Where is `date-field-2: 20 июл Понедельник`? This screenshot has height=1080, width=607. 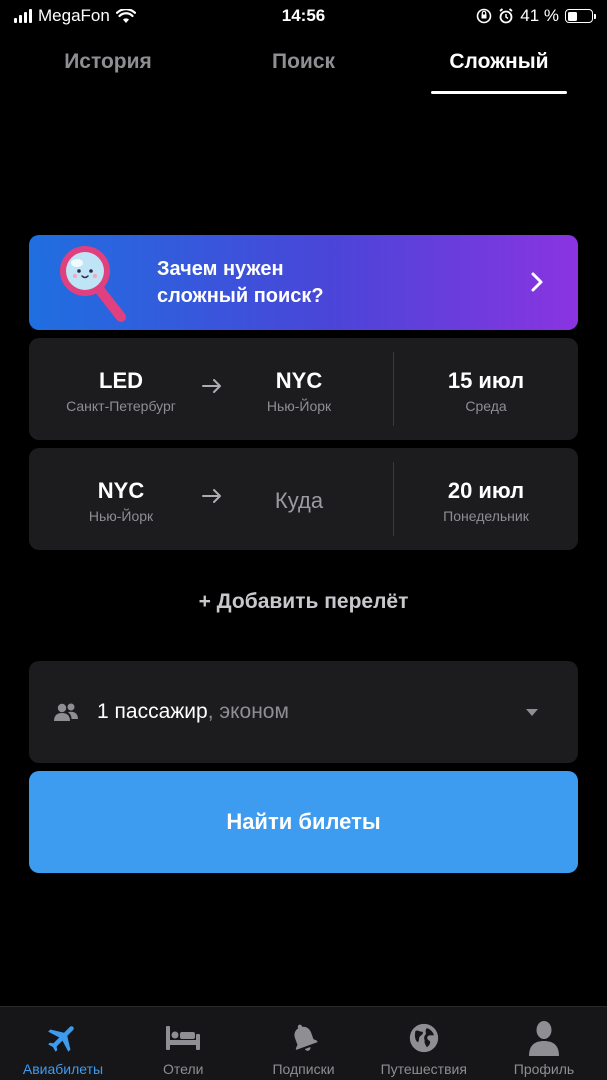
date-field-2: 20 июл Понедельник is located at coordinates (486, 501).